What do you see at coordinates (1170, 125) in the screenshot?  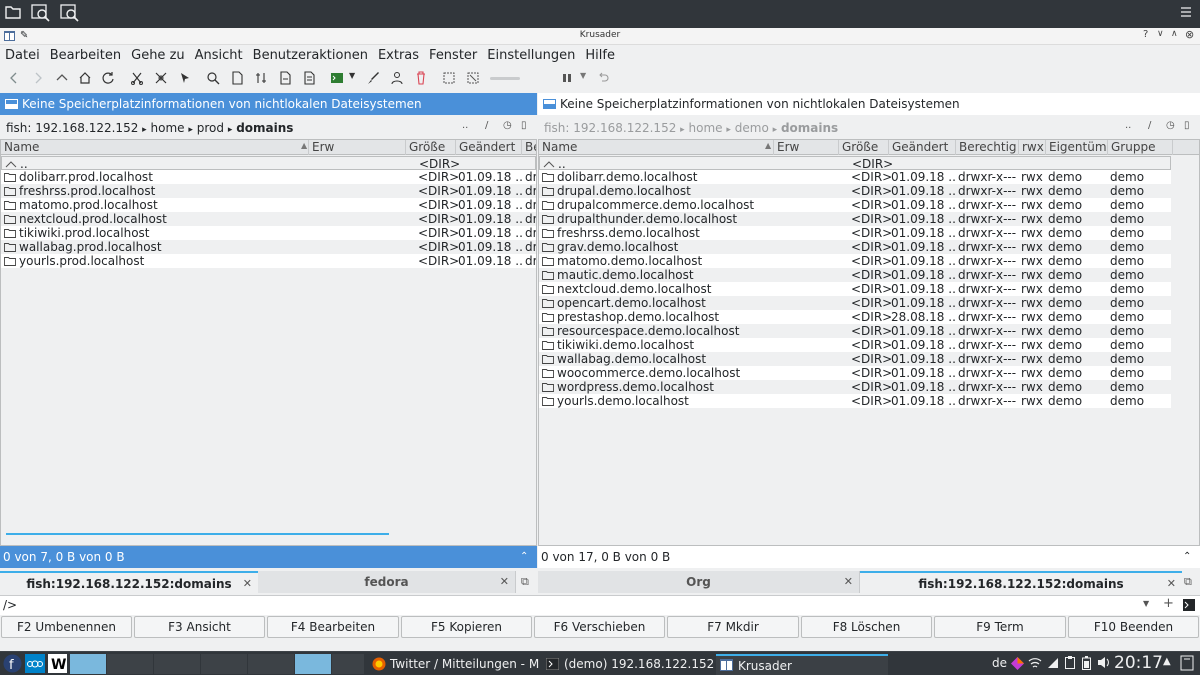 I see `right-history-icon: ◷` at bounding box center [1170, 125].